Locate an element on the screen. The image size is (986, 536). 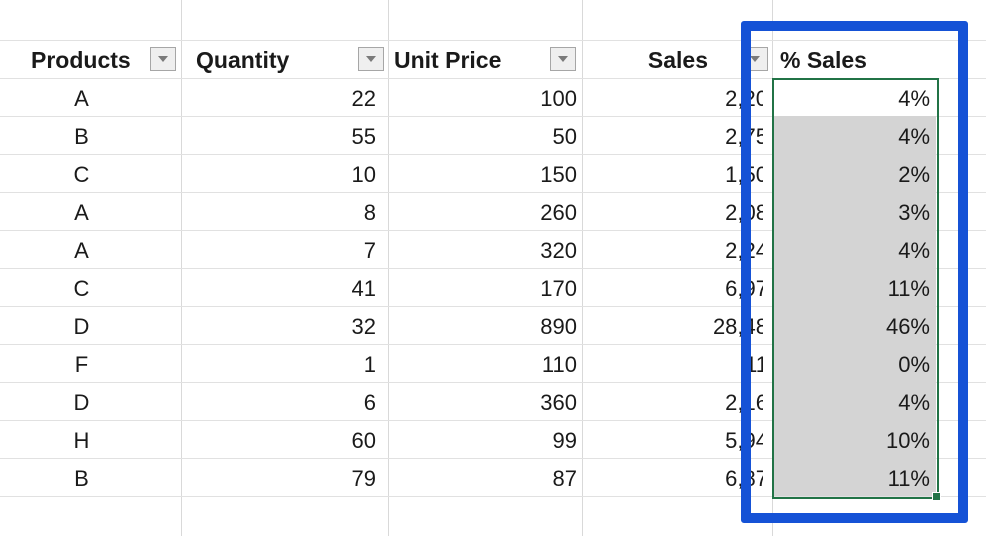
cell-unit-price: 260 is located at coordinates (486, 213).